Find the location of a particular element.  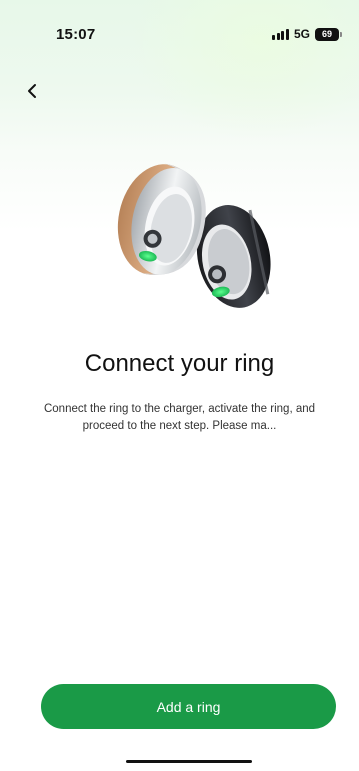

status-indicators: 5G 69 is located at coordinates (307, 34).